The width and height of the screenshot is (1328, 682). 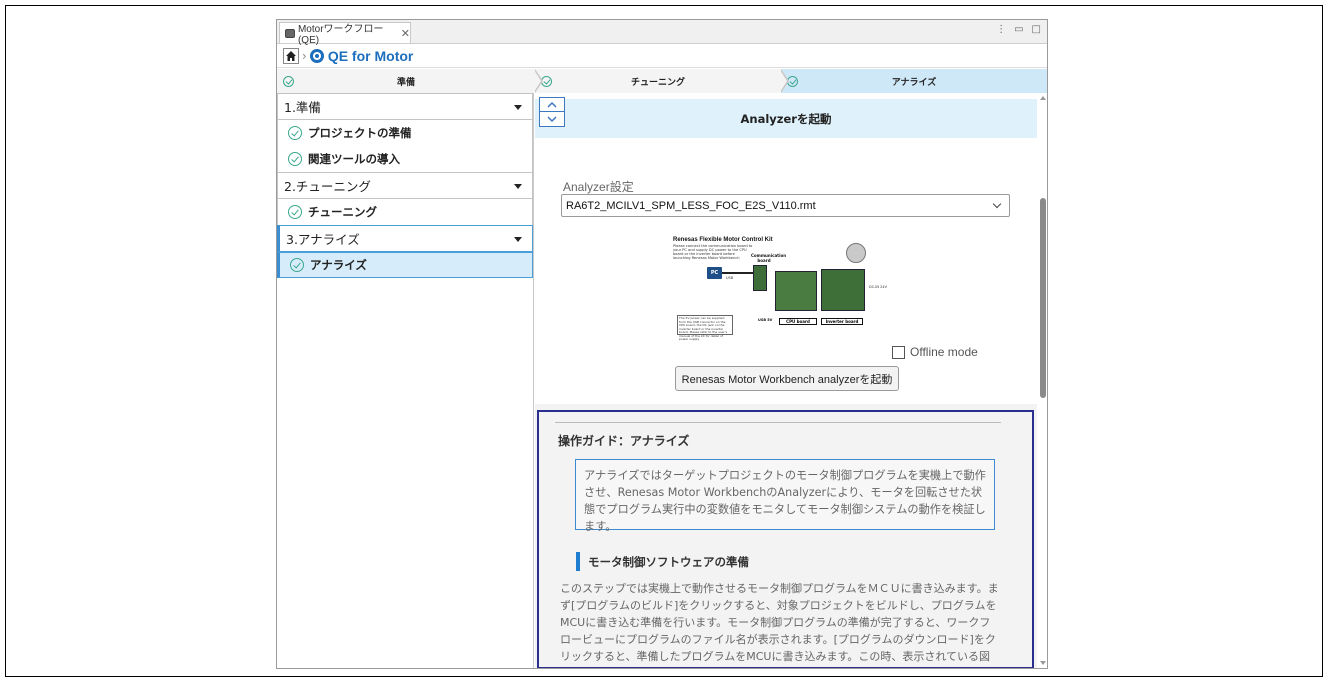 I want to click on inverter-board-image, so click(x=843, y=290).